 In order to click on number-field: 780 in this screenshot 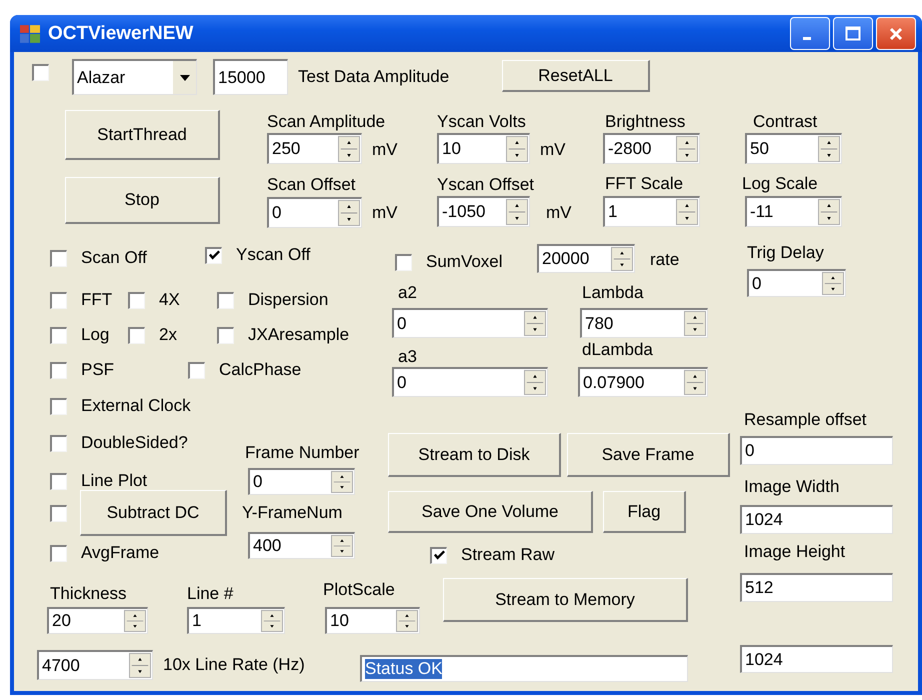, I will do `click(644, 323)`.